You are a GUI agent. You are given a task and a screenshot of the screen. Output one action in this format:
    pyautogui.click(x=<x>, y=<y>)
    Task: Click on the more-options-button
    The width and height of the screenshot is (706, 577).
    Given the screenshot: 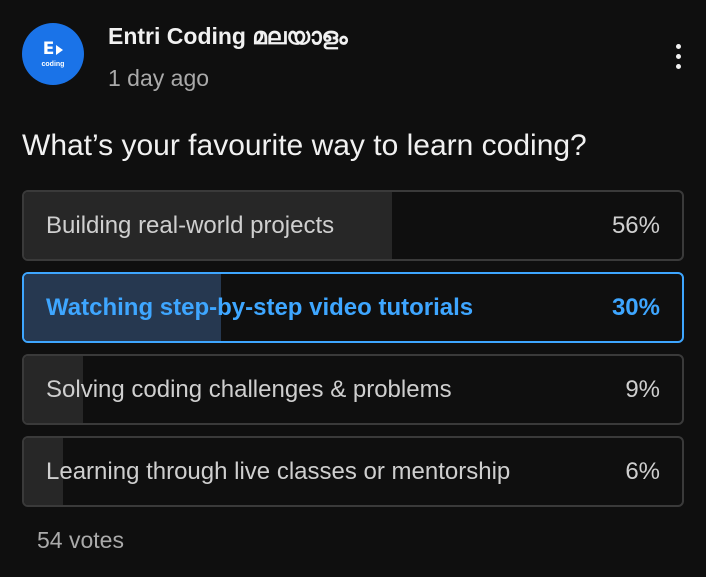 What is the action you would take?
    pyautogui.click(x=678, y=56)
    